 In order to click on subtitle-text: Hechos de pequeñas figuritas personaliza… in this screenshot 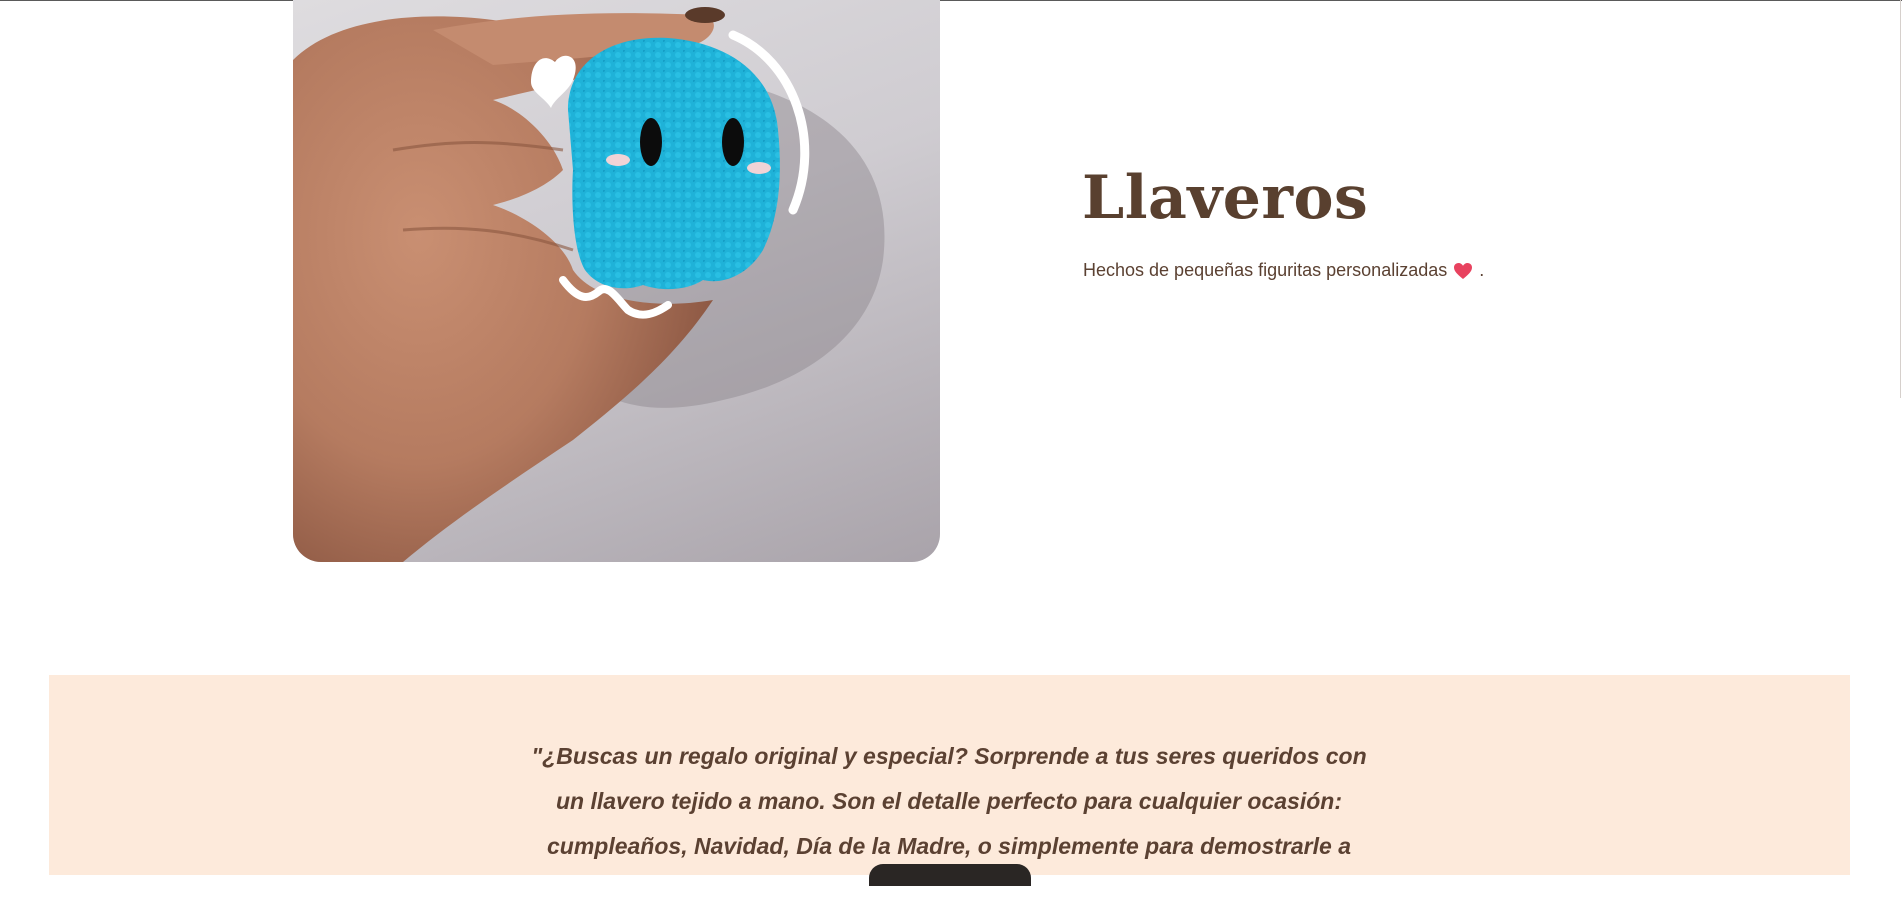, I will do `click(1265, 270)`.